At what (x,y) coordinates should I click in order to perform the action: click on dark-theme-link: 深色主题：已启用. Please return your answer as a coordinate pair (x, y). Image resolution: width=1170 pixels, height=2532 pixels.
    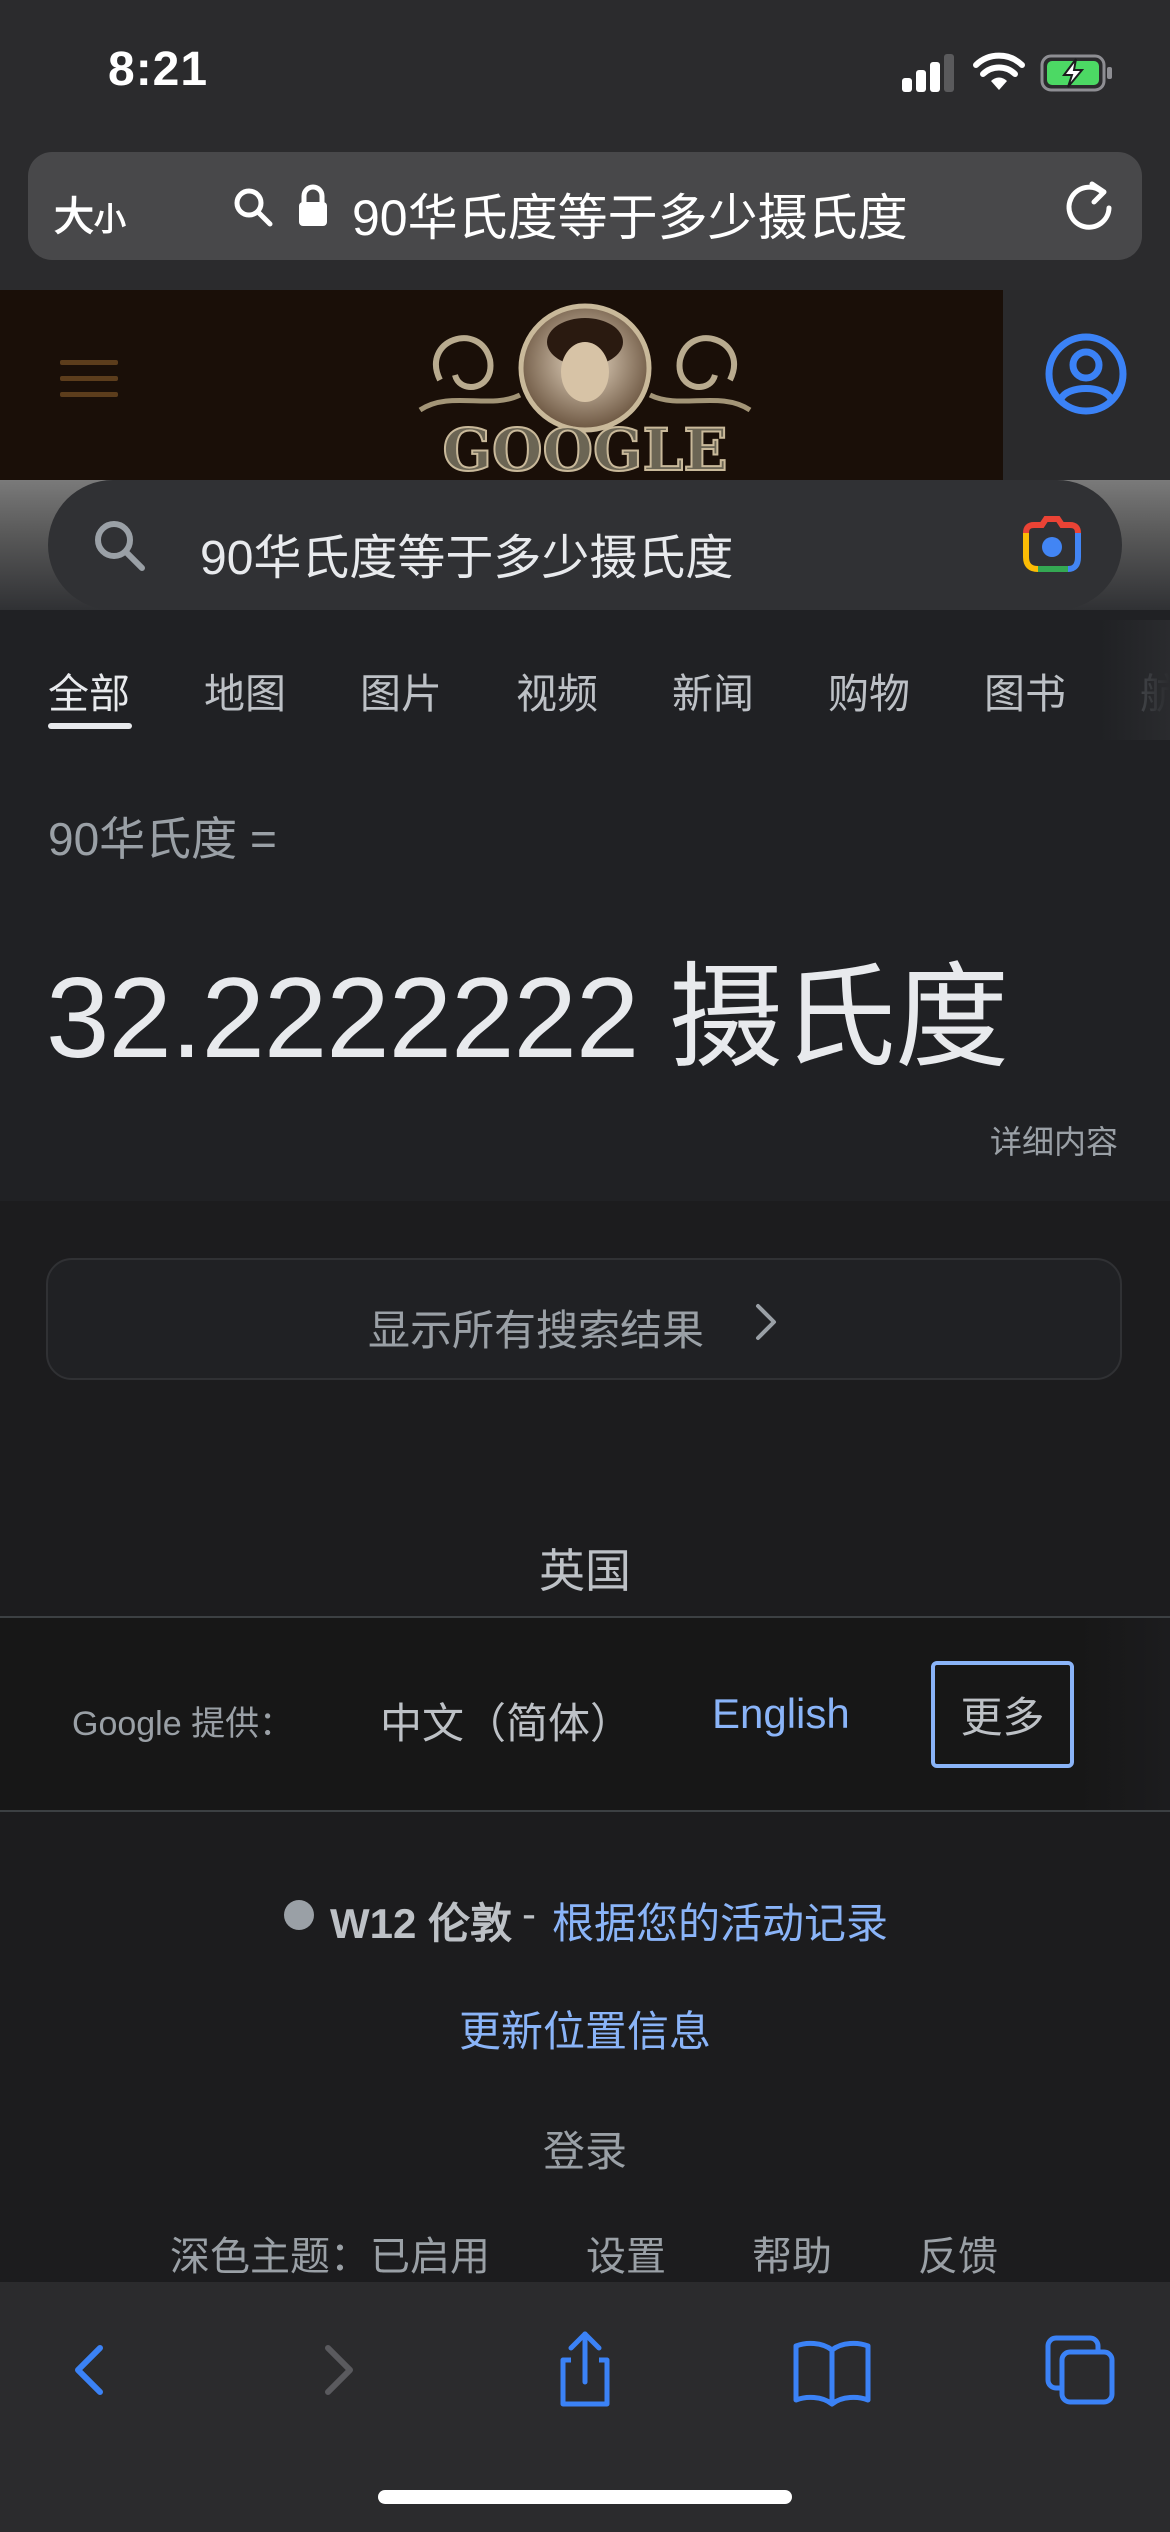
    Looking at the image, I should click on (330, 2253).